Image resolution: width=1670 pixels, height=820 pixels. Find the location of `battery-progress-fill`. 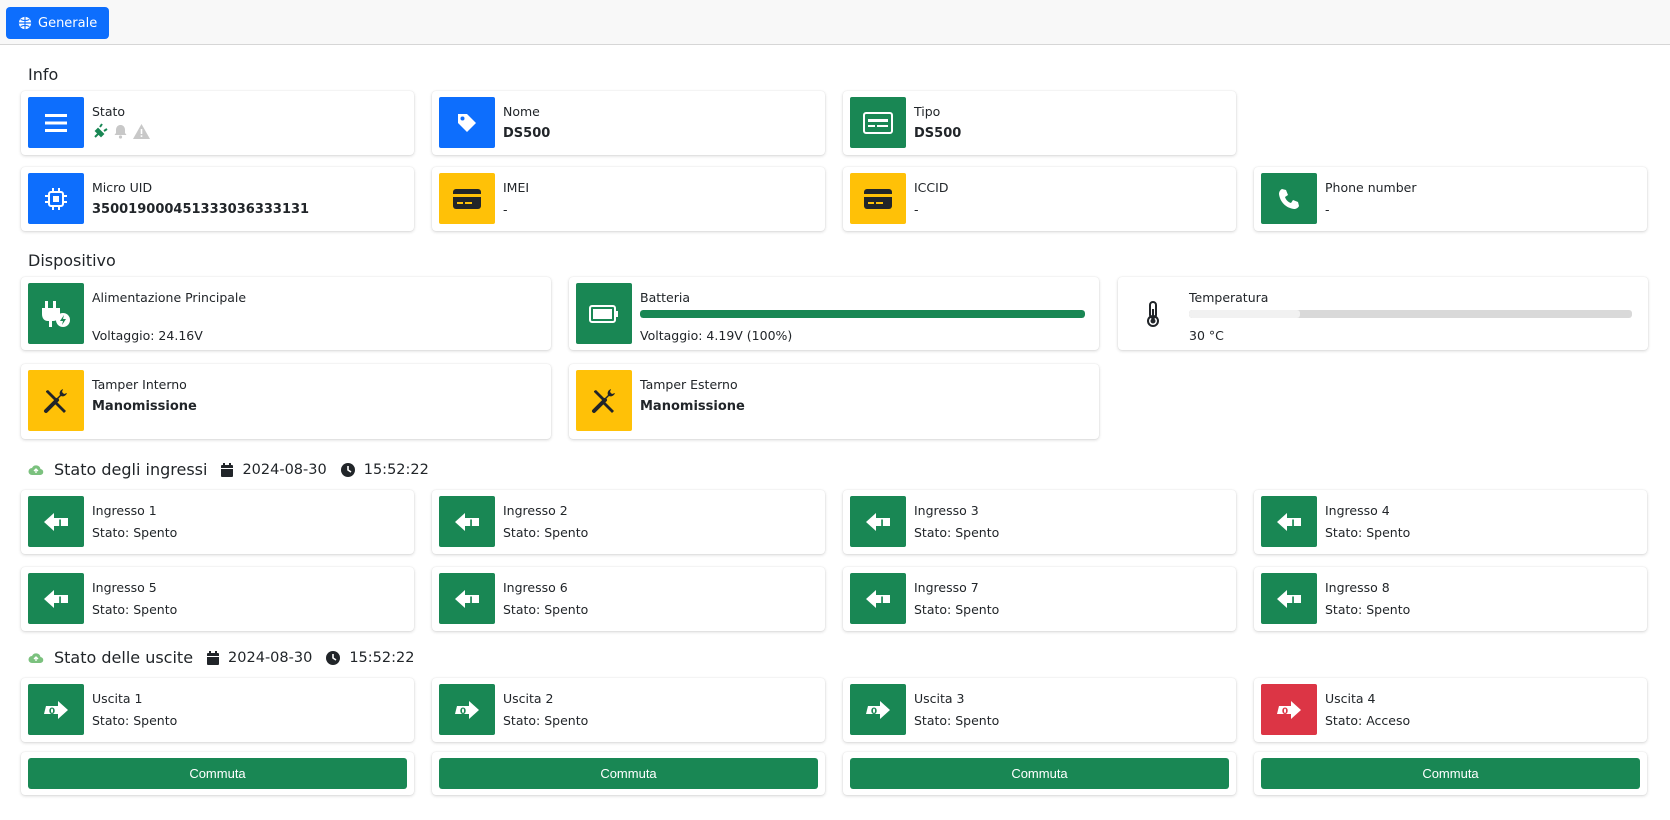

battery-progress-fill is located at coordinates (862, 314).